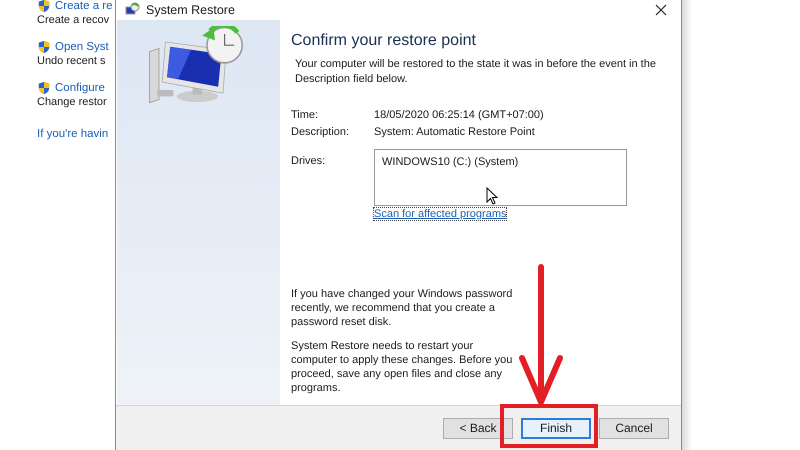 Image resolution: width=800 pixels, height=450 pixels. Describe the element at coordinates (454, 132) in the screenshot. I see `detail-value: System: Automatic Restore Point` at that location.